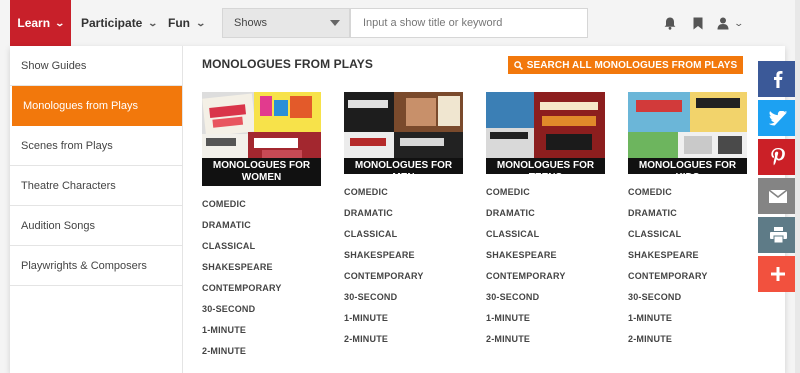 This screenshot has height=373, width=800. What do you see at coordinates (433, 23) in the screenshot?
I see `search-placeholder: Input a show title or keyword` at bounding box center [433, 23].